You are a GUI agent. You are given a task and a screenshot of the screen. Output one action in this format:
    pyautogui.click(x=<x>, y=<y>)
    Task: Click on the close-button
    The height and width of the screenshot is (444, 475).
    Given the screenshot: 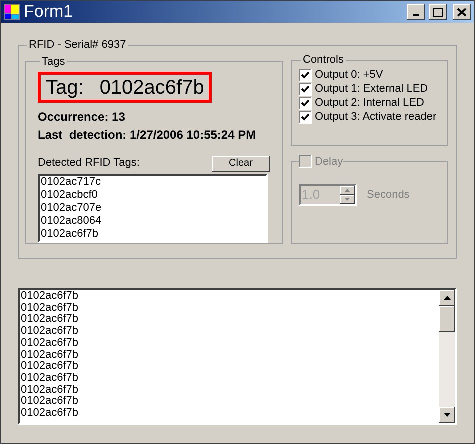 What is the action you would take?
    pyautogui.click(x=462, y=12)
    